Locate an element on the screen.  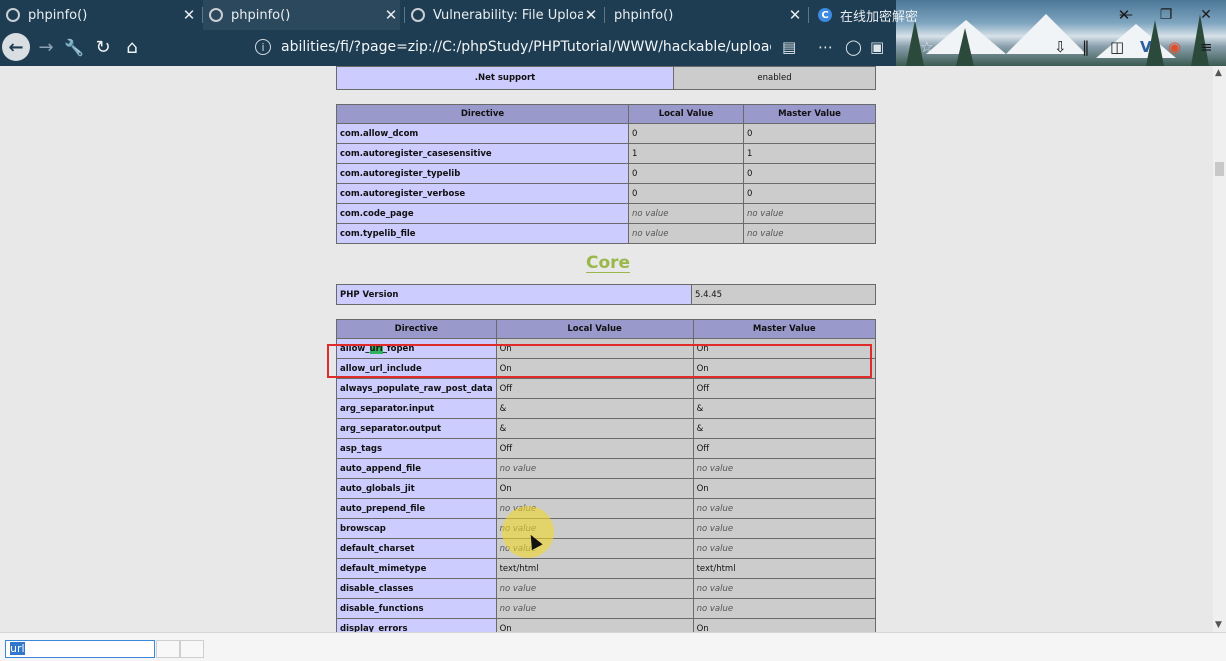
master-value-cell: 0 is located at coordinates (809, 133).